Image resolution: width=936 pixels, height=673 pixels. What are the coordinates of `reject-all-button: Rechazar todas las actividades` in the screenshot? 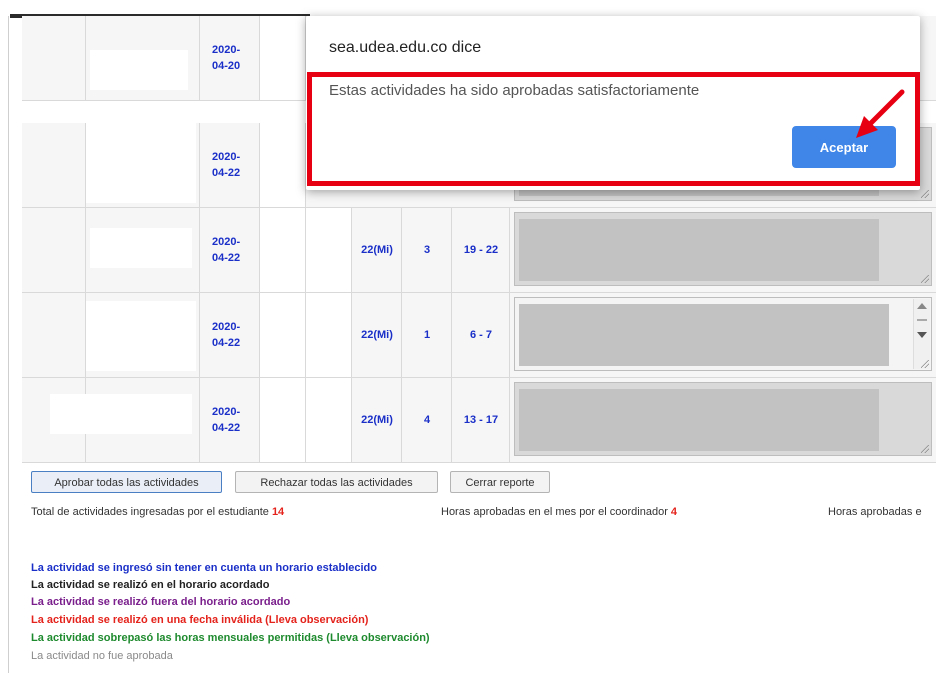 It's located at (336, 482).